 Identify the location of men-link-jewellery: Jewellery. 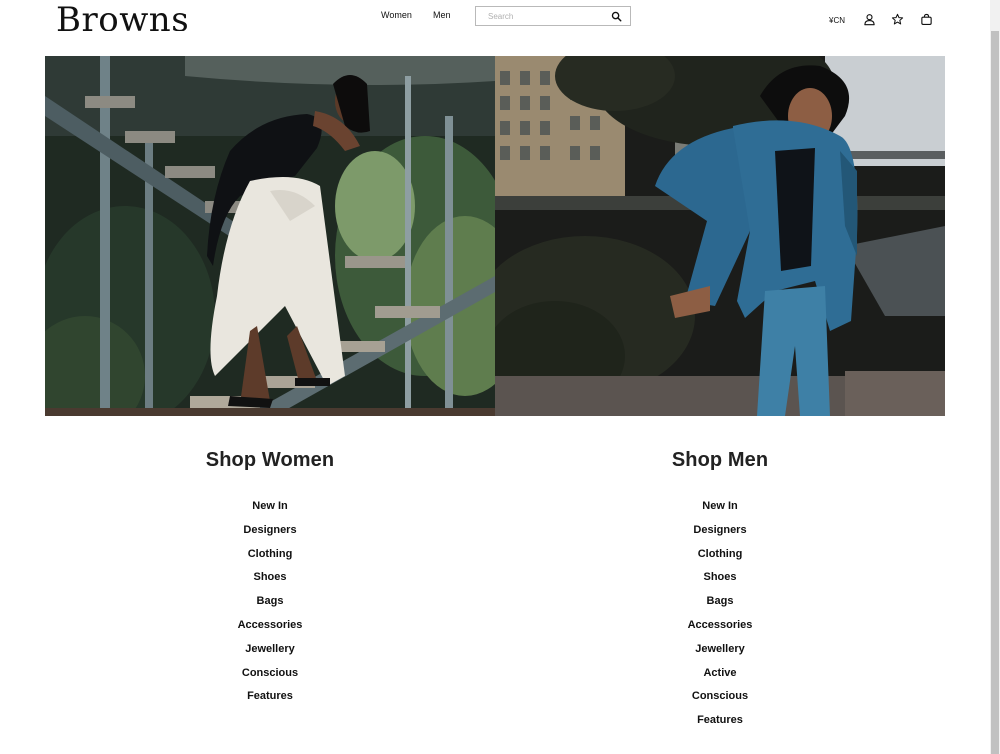
(720, 649).